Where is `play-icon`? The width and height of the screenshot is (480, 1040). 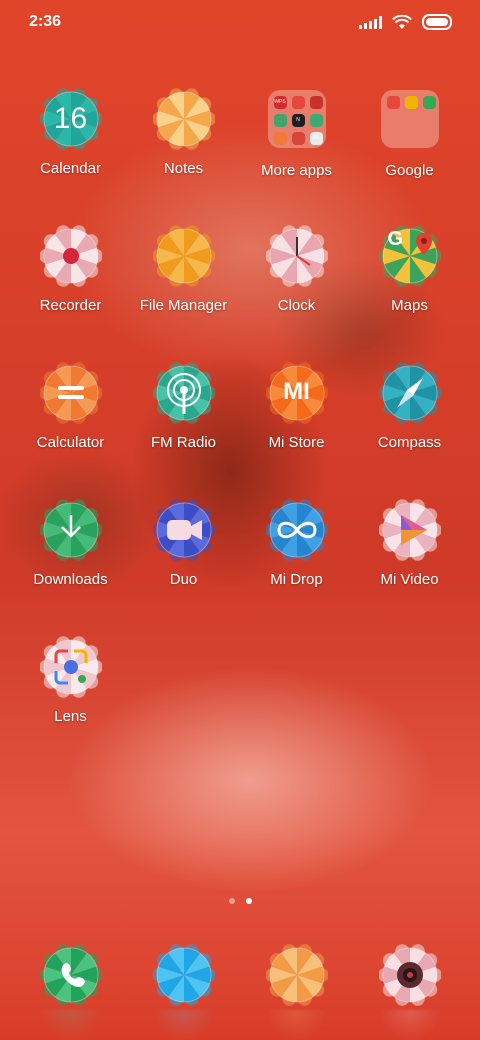
play-icon is located at coordinates (413, 530).